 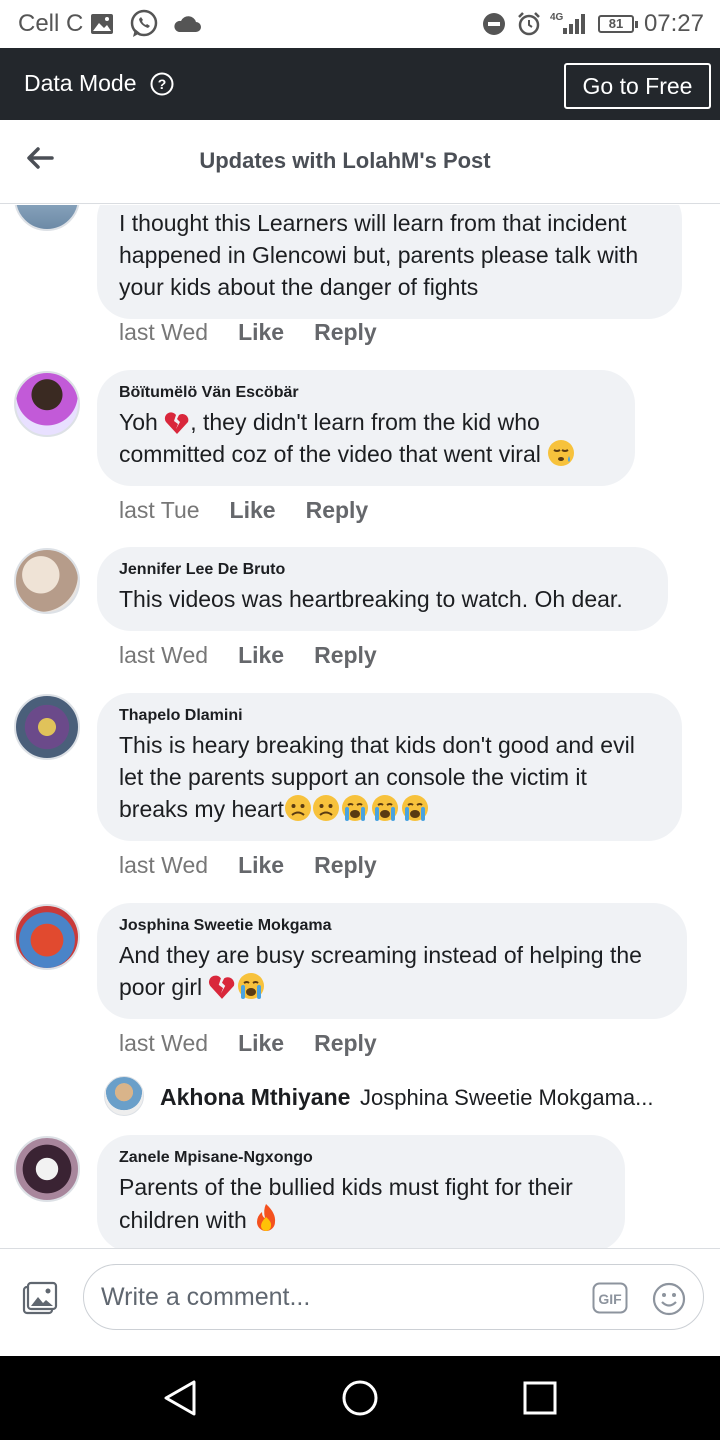 What do you see at coordinates (392, 926) in the screenshot?
I see `commenter-name: Josphina Sweetie Mokgama` at bounding box center [392, 926].